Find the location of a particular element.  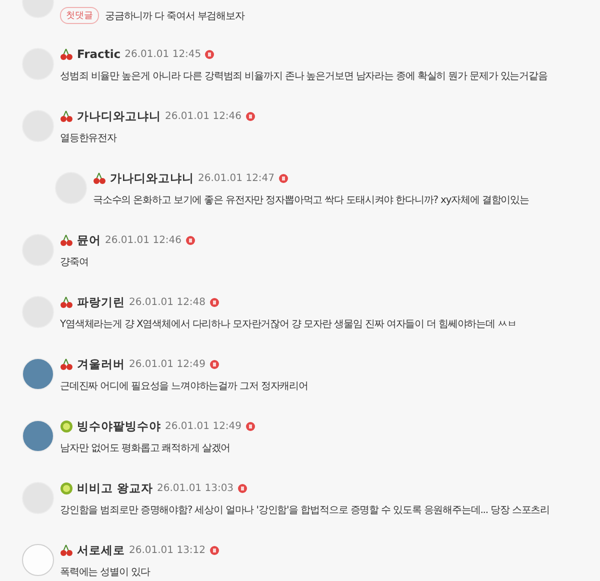

comment-text: 극소수의 온화하고 보기에 좋은 유전자만 정자뽑아먹고 싹다 도태시켜야 한다니까? xy자체에 결함이있는 is located at coordinates (311, 200).